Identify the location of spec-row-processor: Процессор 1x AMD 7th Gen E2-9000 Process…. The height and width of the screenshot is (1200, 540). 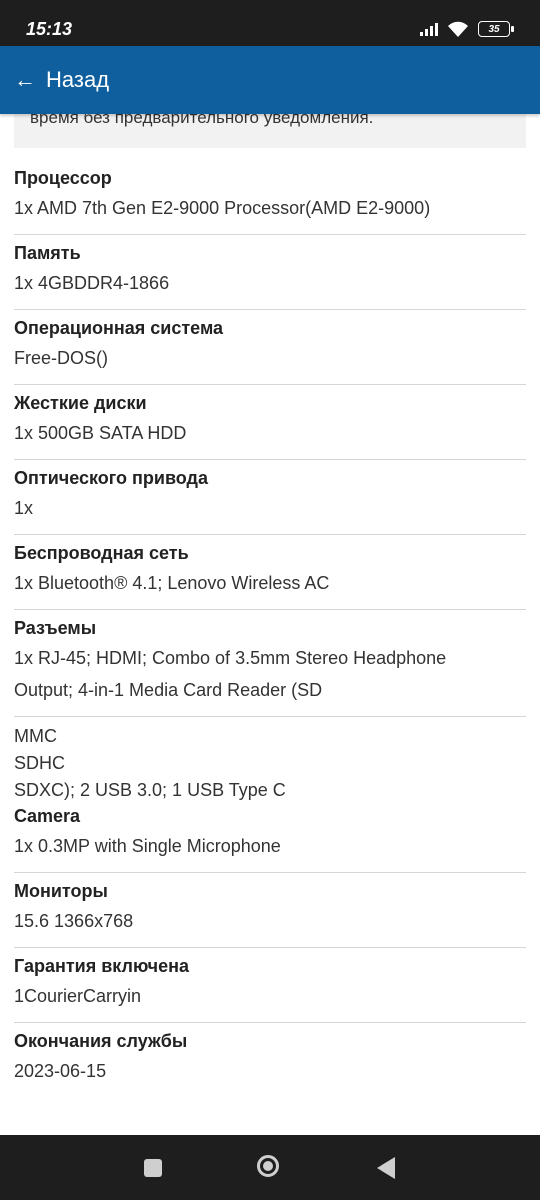
(270, 197).